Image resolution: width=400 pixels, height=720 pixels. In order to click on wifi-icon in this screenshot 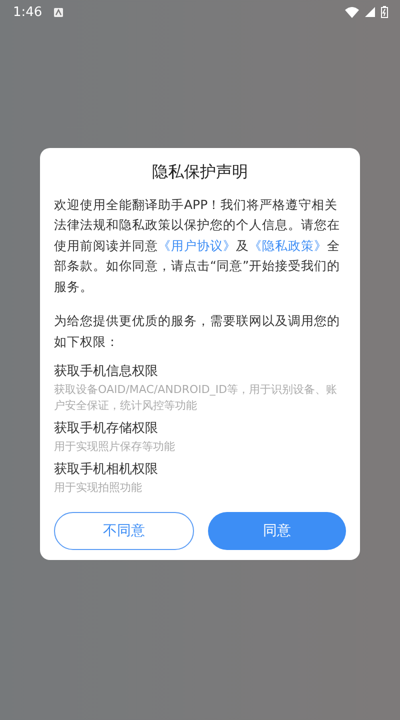, I will do `click(352, 12)`.